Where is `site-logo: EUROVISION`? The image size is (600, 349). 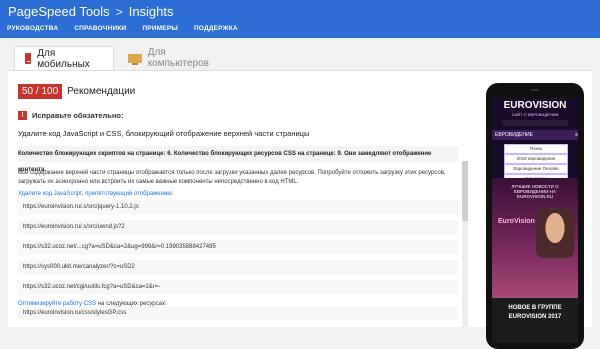
site-logo: EUROVISION is located at coordinates (535, 105).